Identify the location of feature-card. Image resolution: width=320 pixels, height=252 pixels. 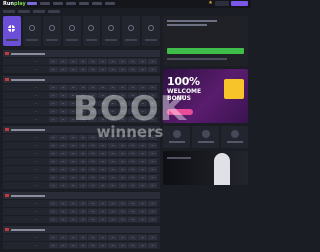
(234, 137).